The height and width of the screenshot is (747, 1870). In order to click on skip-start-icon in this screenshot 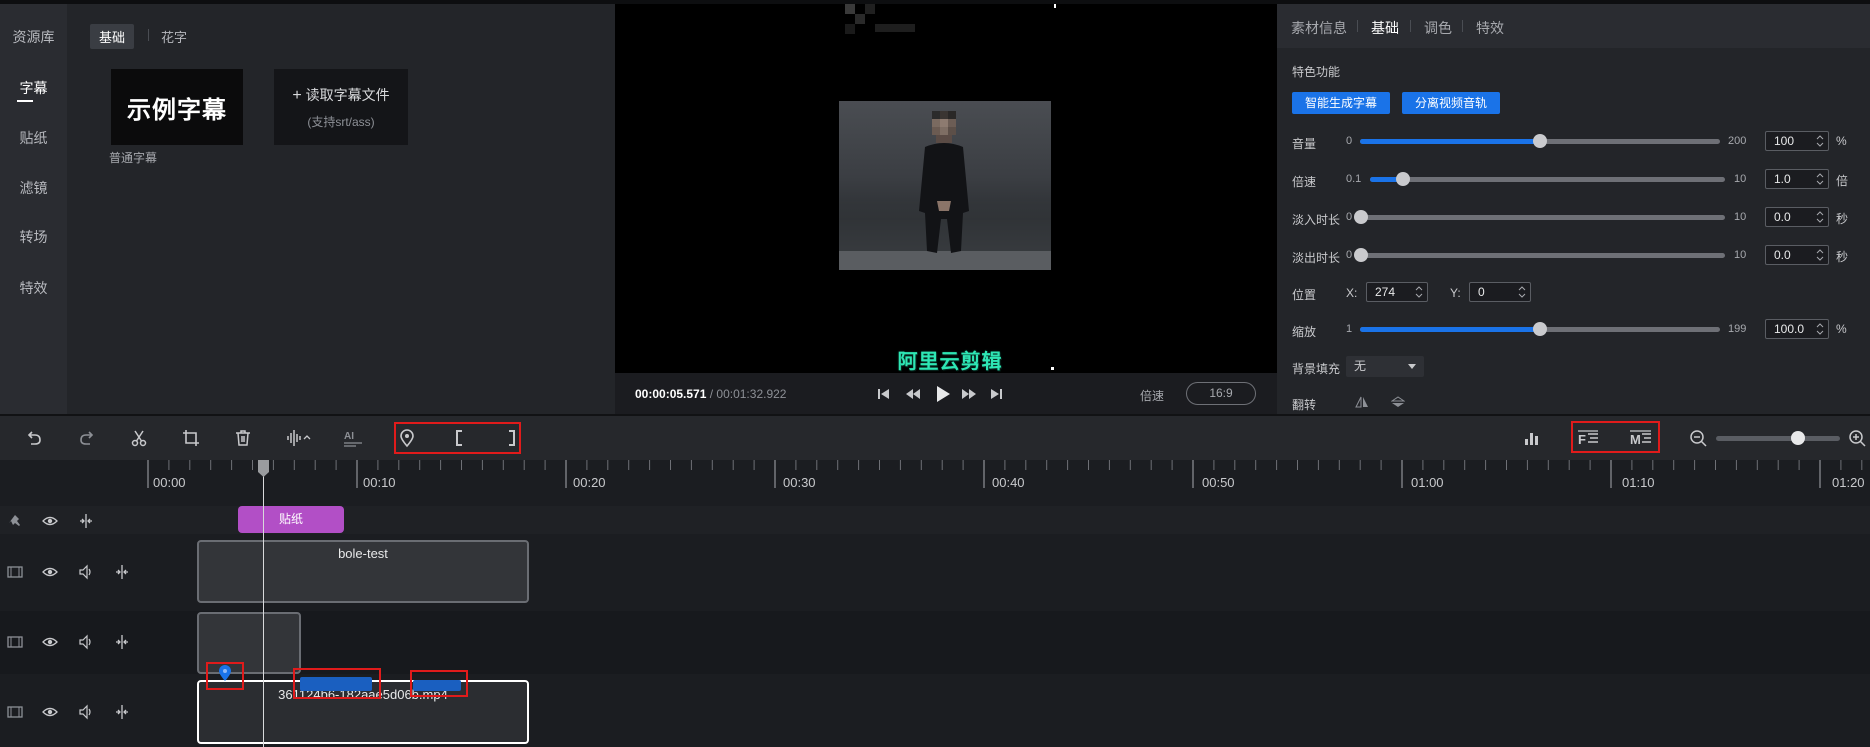, I will do `click(884, 394)`.